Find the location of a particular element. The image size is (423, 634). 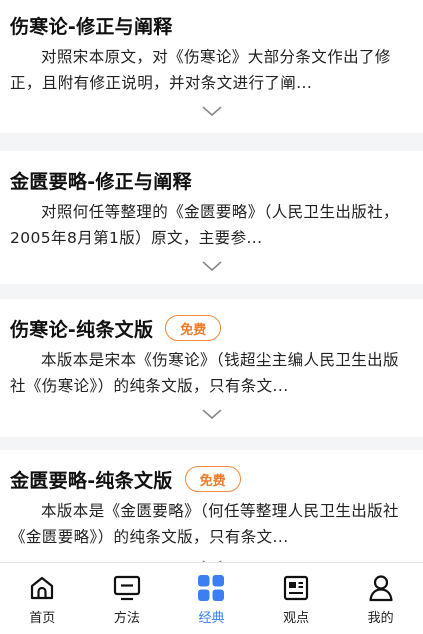

user-icon is located at coordinates (381, 588).